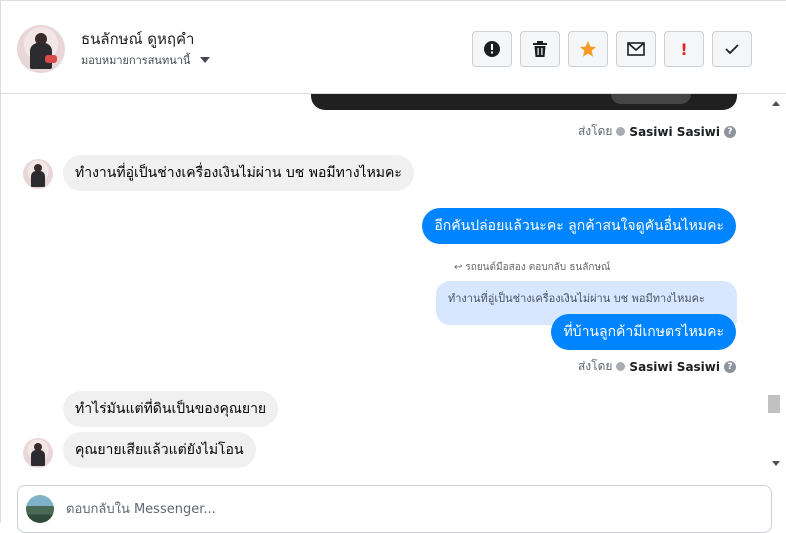  Describe the element at coordinates (538, 267) in the screenshot. I see `reply-context-text: รถยนต์มือสอง ตอบกลับ ธนลักษณ์` at that location.